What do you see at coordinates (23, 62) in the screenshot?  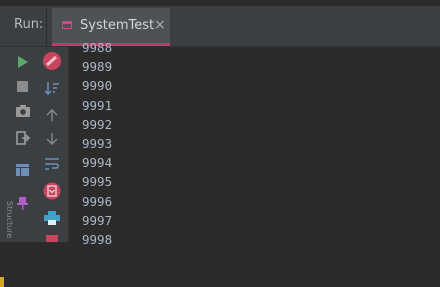 I see `play-icon` at bounding box center [23, 62].